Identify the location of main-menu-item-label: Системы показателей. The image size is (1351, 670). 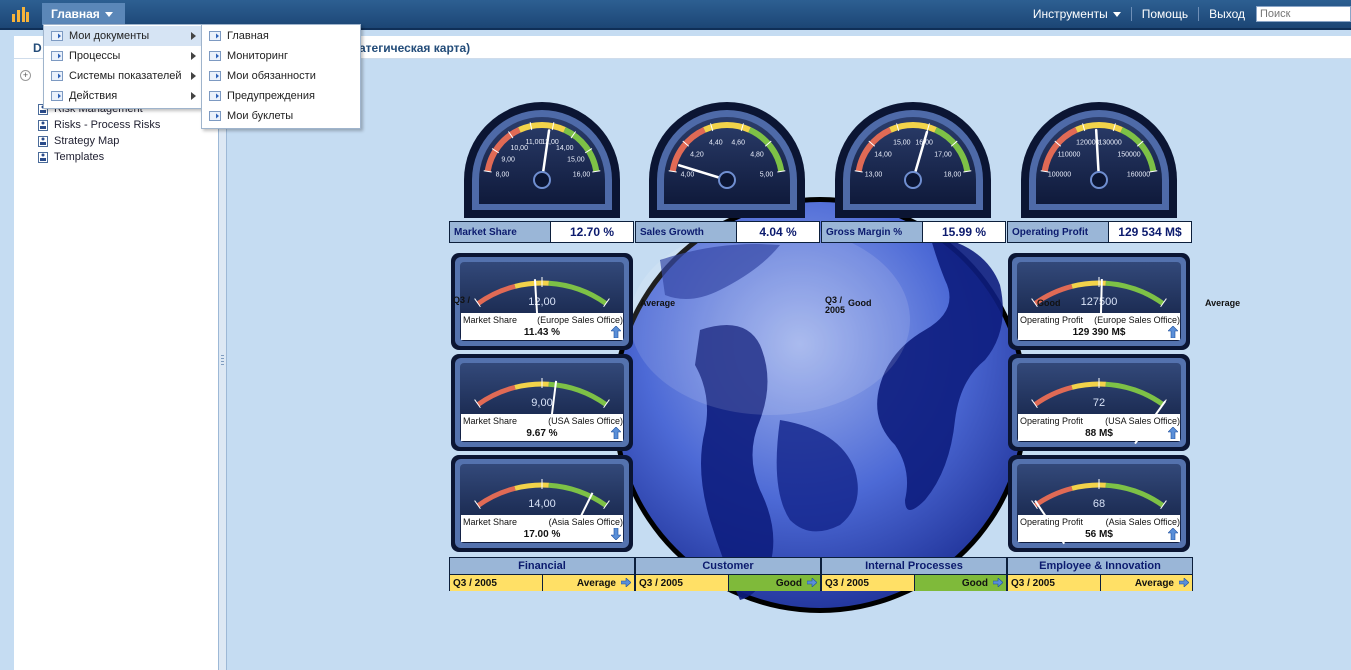
(125, 76).